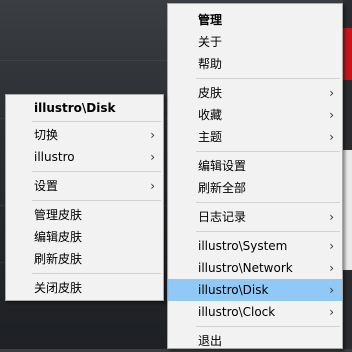  I want to click on menu-item-label: illustro\Disk, so click(233, 290).